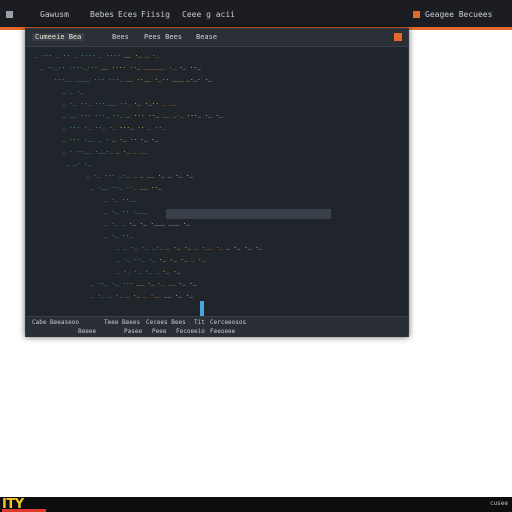 The width and height of the screenshot is (512, 512). I want to click on tab-3: Eces, so click(127, 15).